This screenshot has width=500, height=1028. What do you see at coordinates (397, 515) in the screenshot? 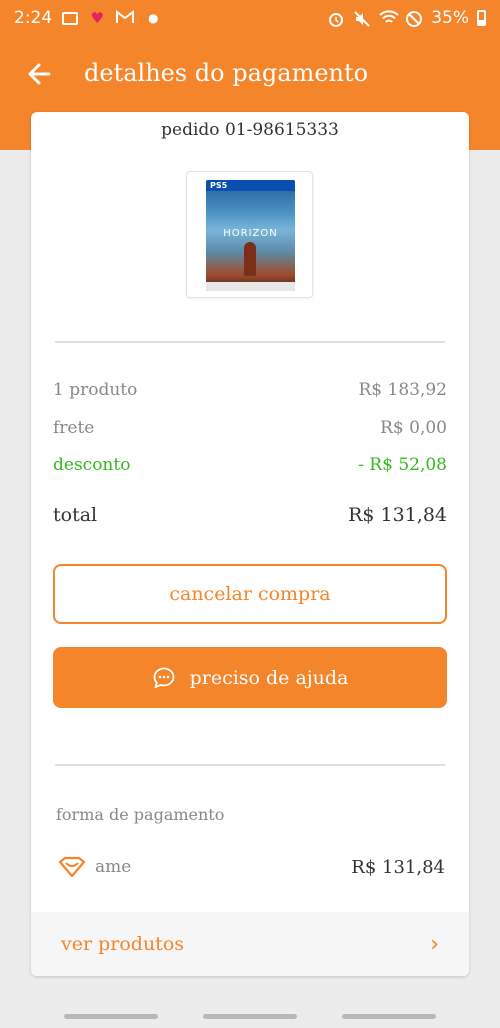
I see `total-value: R$ 131,84` at bounding box center [397, 515].